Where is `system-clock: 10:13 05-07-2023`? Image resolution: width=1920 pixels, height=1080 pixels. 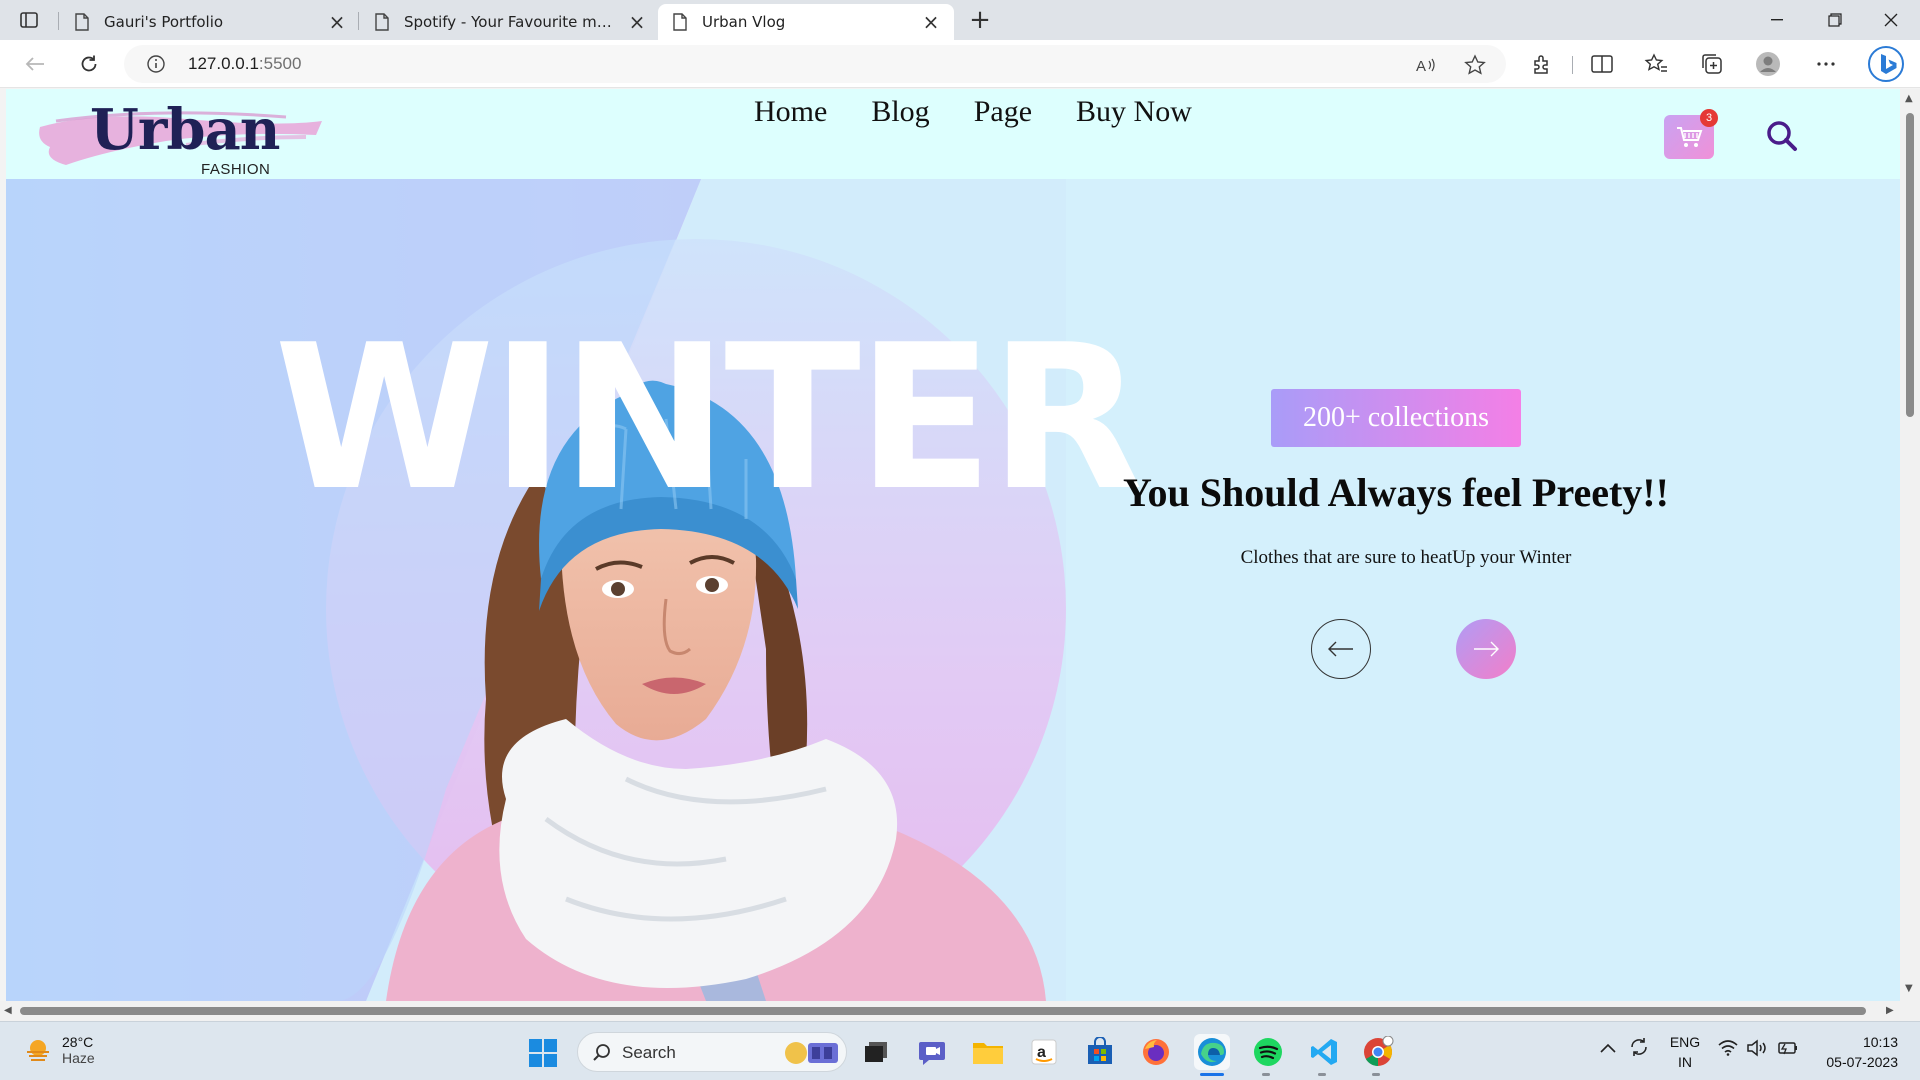
system-clock: 10:13 05-07-2023 is located at coordinates (1855, 1052).